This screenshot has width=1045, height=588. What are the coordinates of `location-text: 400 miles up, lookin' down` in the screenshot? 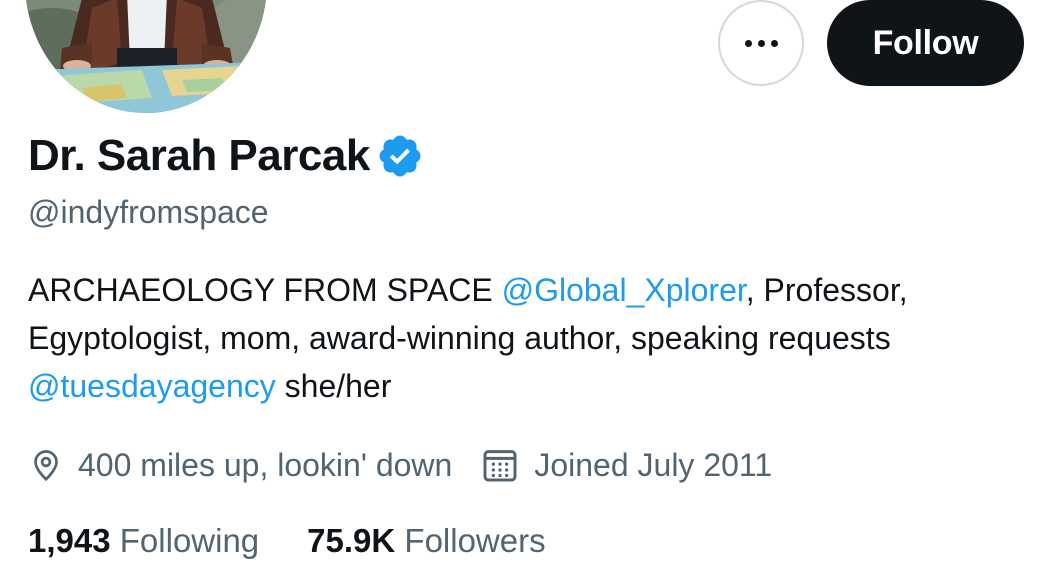 It's located at (265, 465).